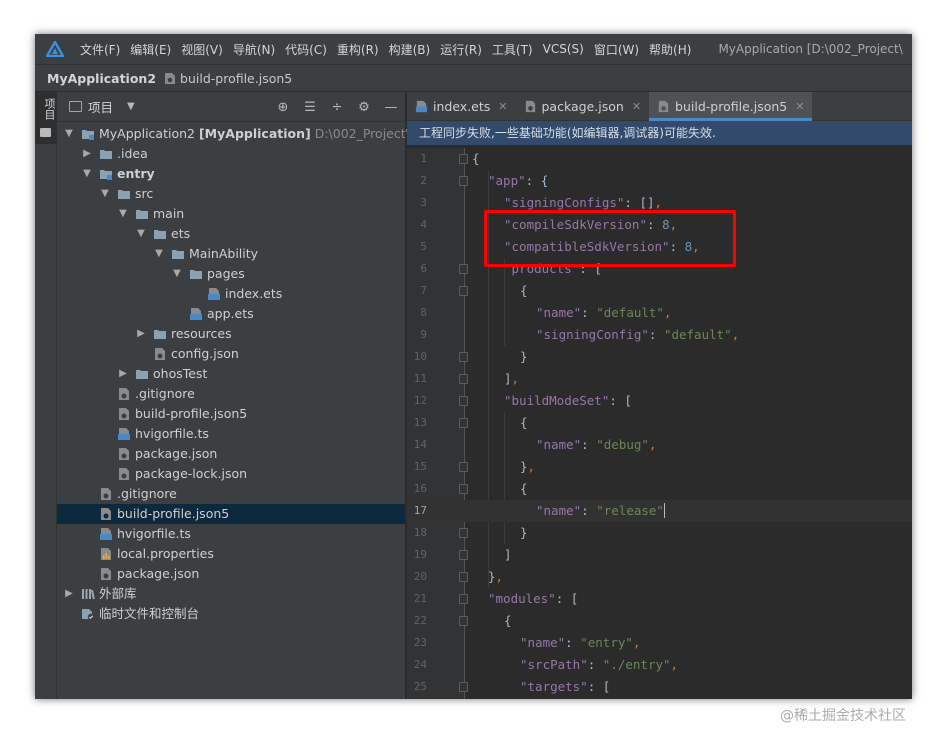 Image resolution: width=947 pixels, height=733 pixels. What do you see at coordinates (231, 294) in the screenshot?
I see `tree-item-index-ets: index.ets` at bounding box center [231, 294].